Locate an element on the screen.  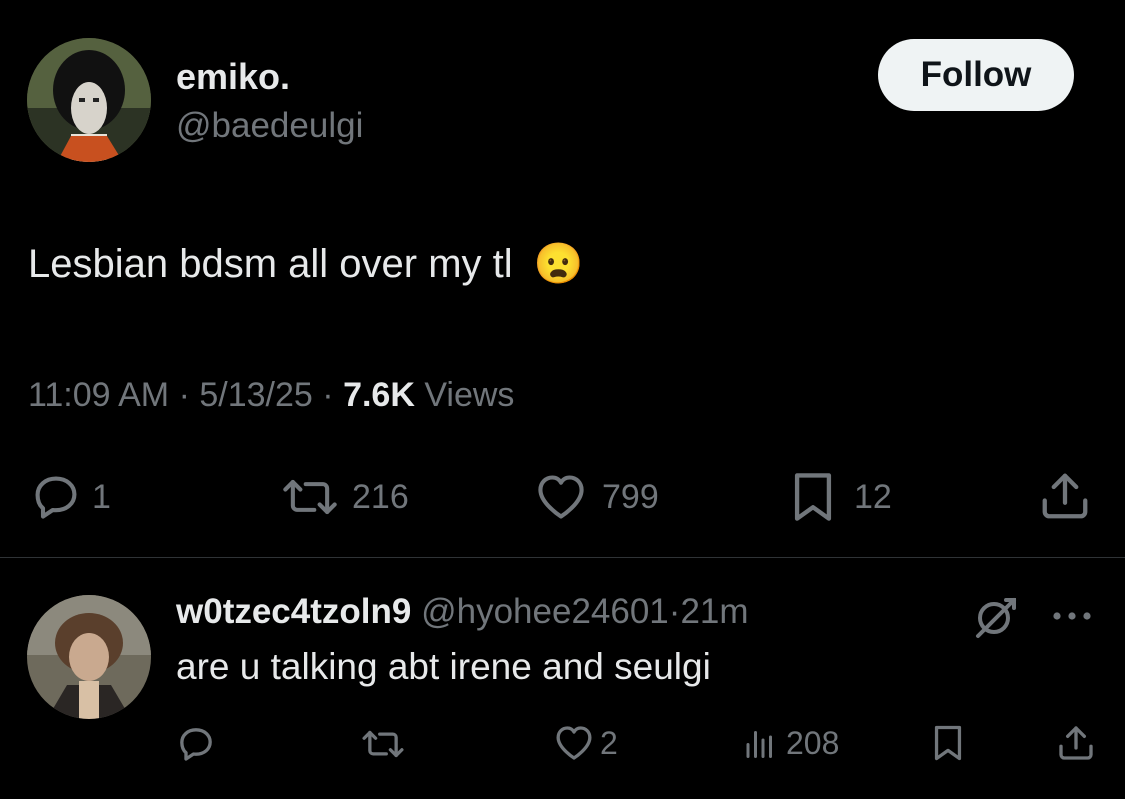
reply-views-count: 208 is located at coordinates (813, 742).